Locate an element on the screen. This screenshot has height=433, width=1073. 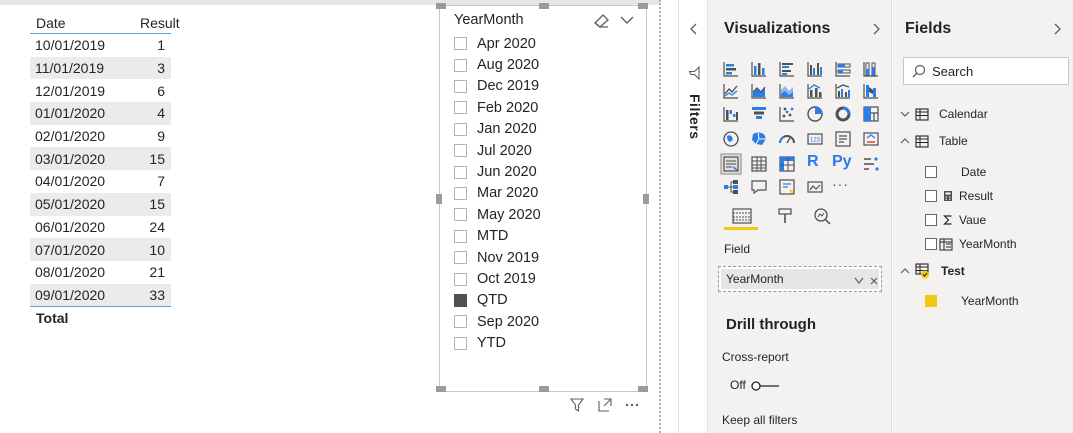
field-item-yearmonth: YearMonth is located at coordinates (971, 244).